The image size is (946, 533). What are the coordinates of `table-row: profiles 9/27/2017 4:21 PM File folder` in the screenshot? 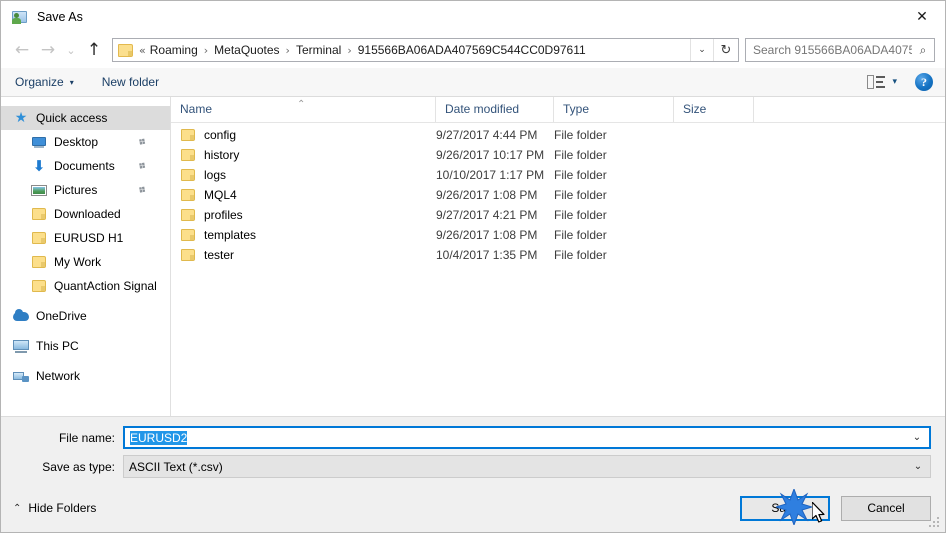 It's located at (558, 215).